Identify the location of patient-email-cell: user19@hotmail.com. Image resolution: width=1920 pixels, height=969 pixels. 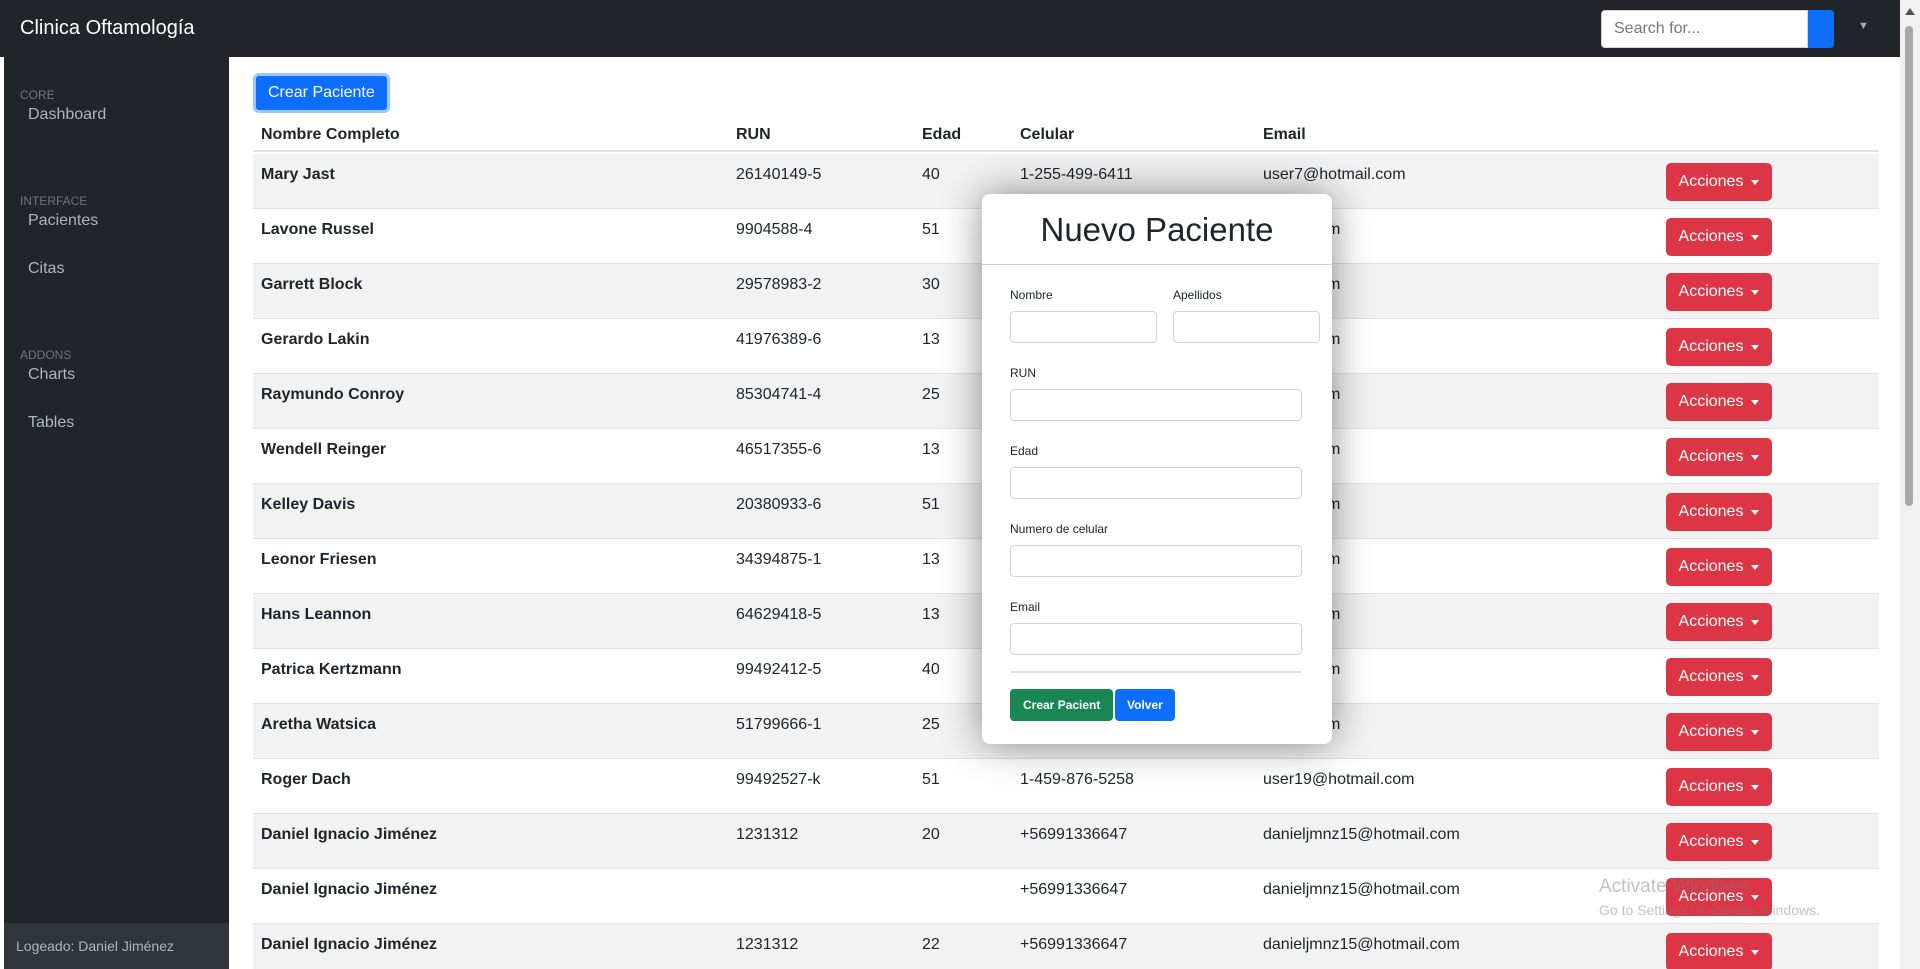
(1339, 779).